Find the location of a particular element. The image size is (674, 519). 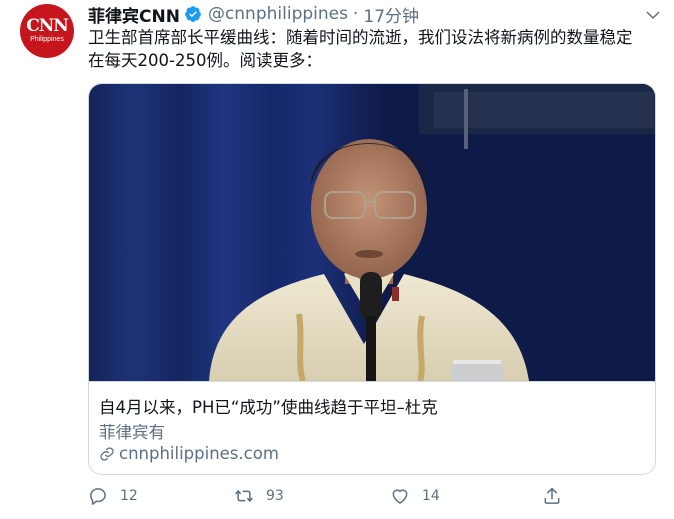

chevron-down-icon is located at coordinates (653, 15).